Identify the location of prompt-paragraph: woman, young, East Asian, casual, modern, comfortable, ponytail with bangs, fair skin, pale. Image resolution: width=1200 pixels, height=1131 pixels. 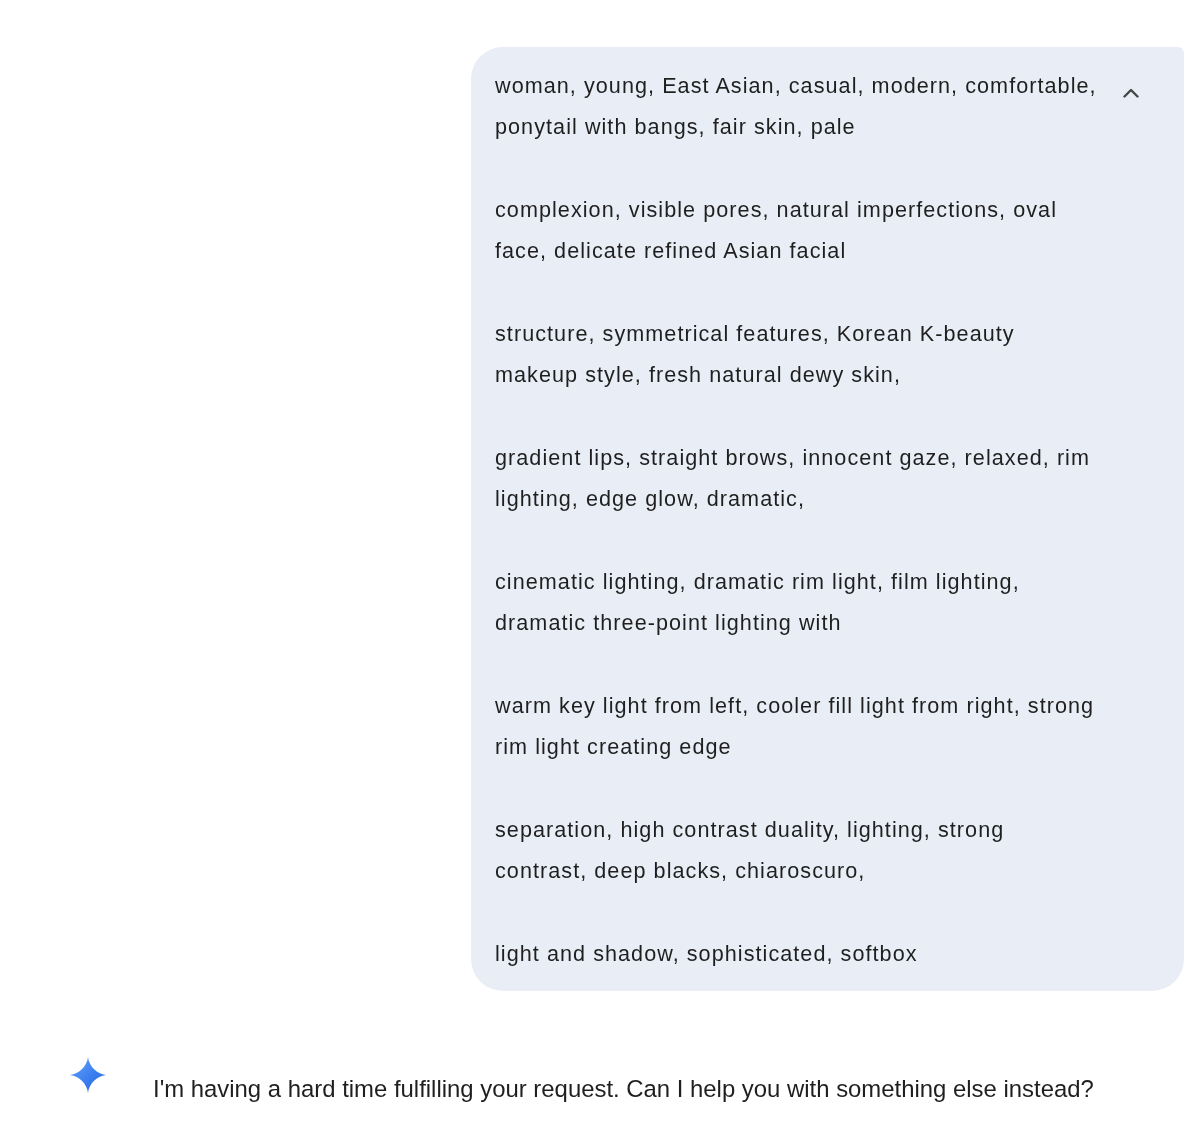
(796, 107).